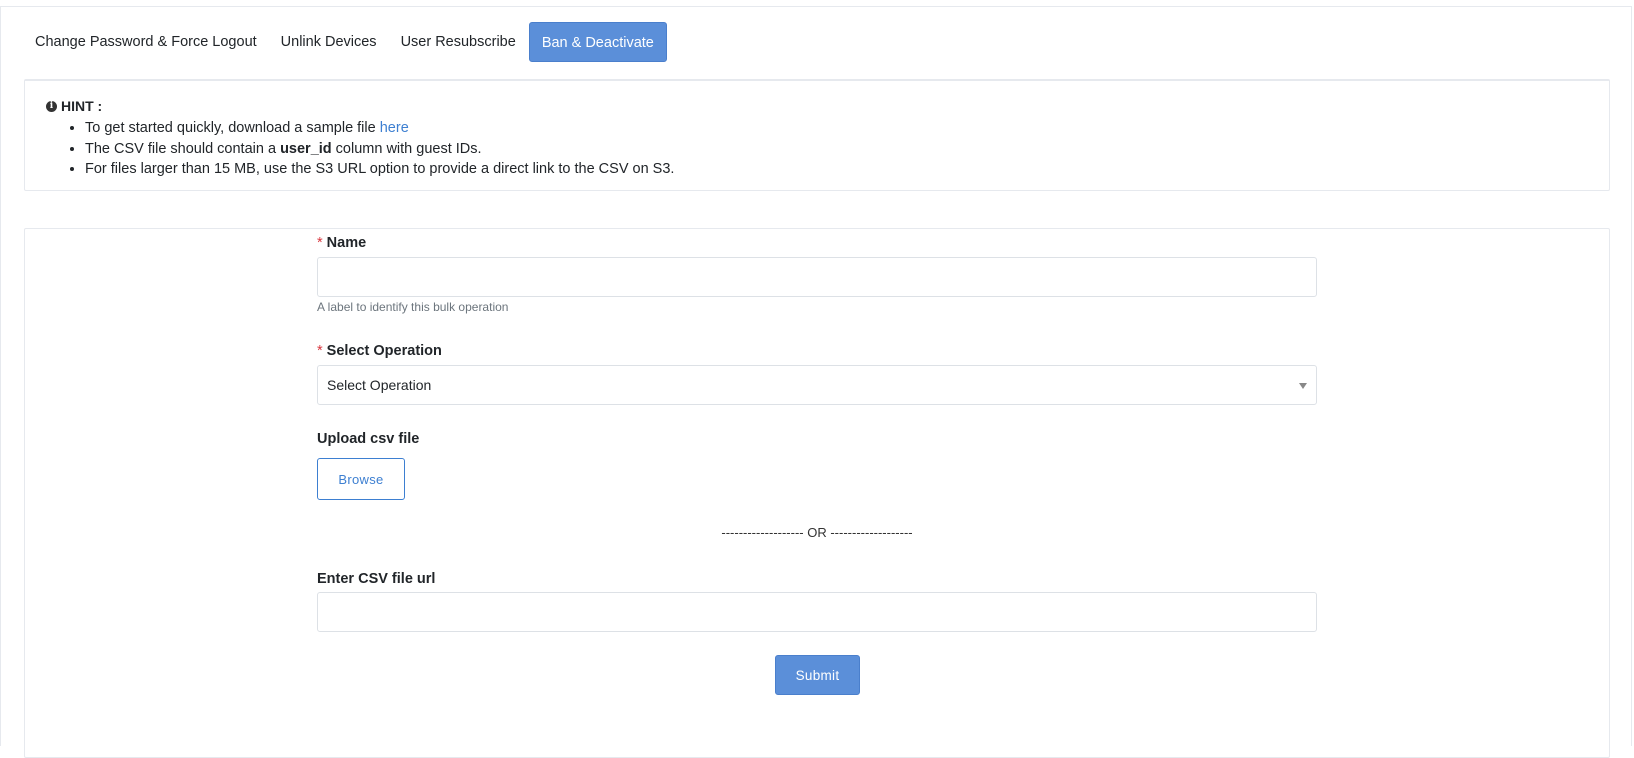  I want to click on caret-down-icon, so click(1303, 386).